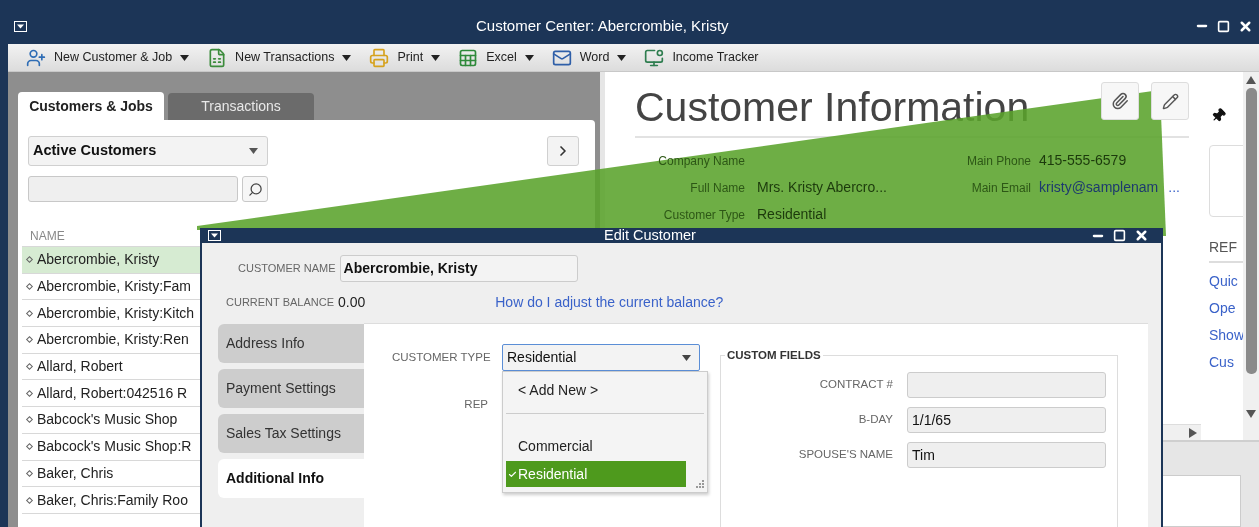  What do you see at coordinates (1251, 80) in the screenshot?
I see `scroll-up-icon` at bounding box center [1251, 80].